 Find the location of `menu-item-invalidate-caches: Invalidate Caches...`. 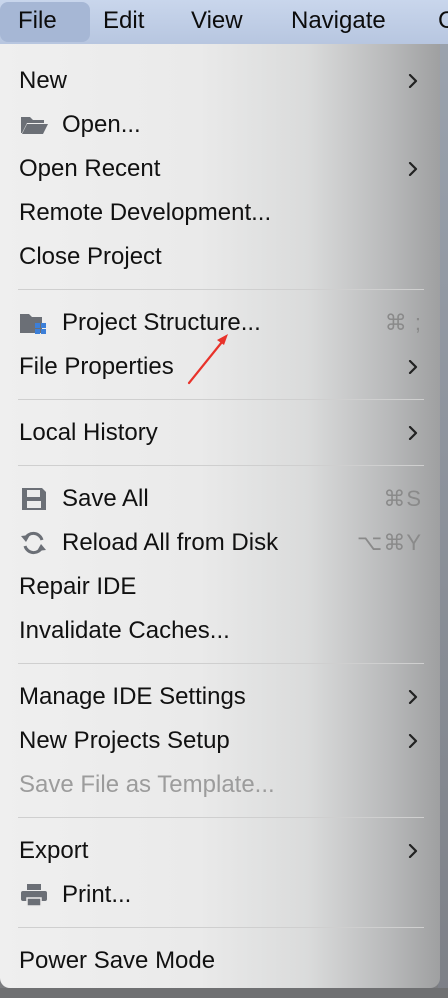

menu-item-invalidate-caches: Invalidate Caches... is located at coordinates (220, 631).